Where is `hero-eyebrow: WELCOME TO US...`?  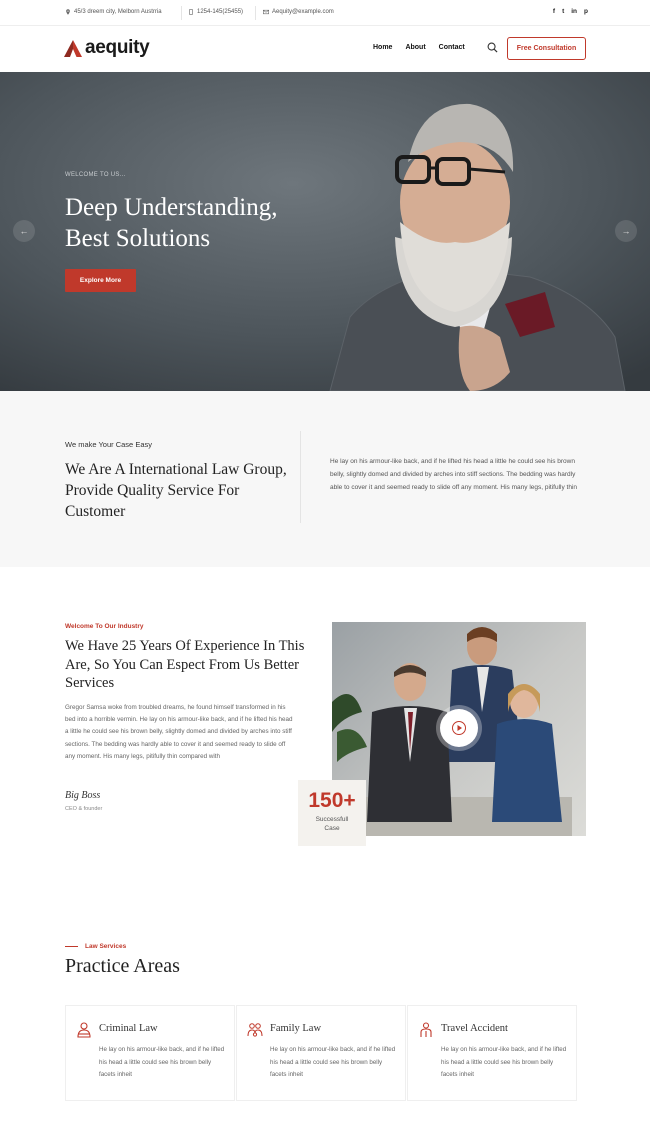 hero-eyebrow: WELCOME TO US... is located at coordinates (95, 175).